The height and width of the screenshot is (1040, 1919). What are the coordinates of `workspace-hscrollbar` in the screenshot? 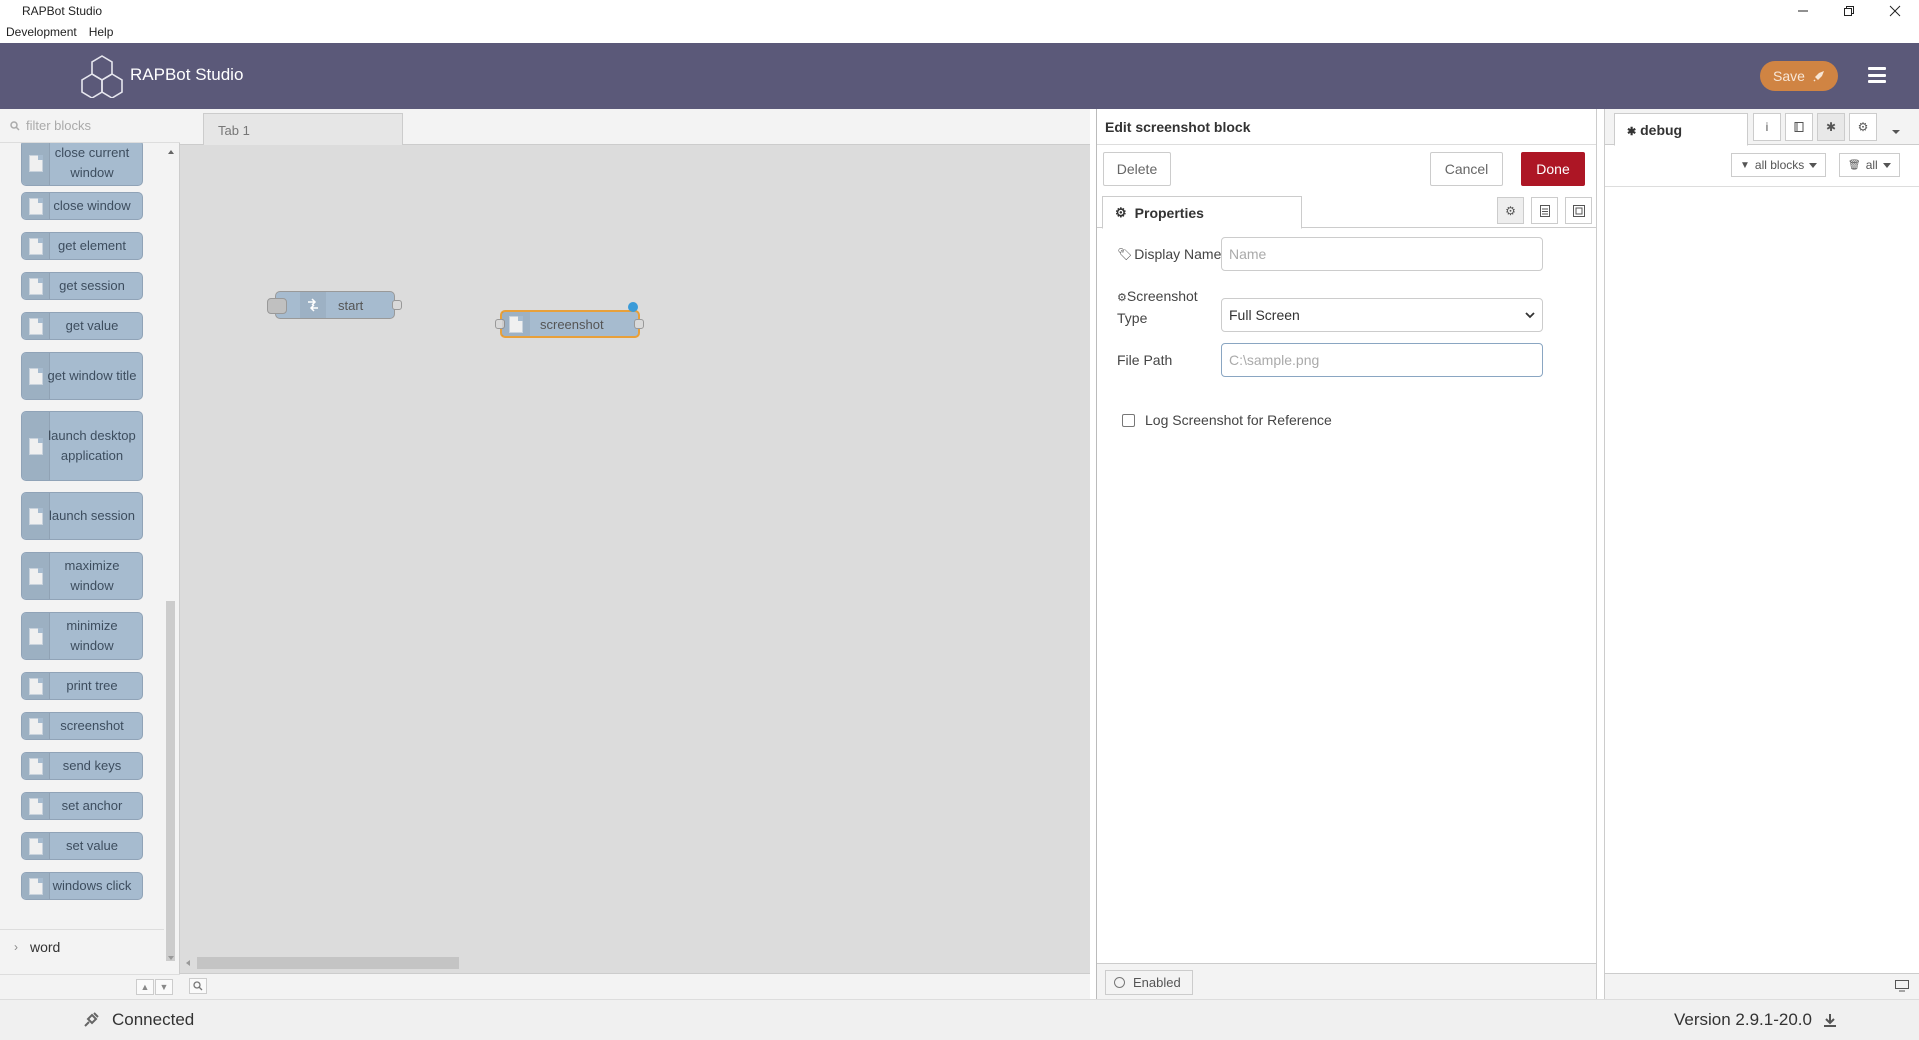 It's located at (635, 963).